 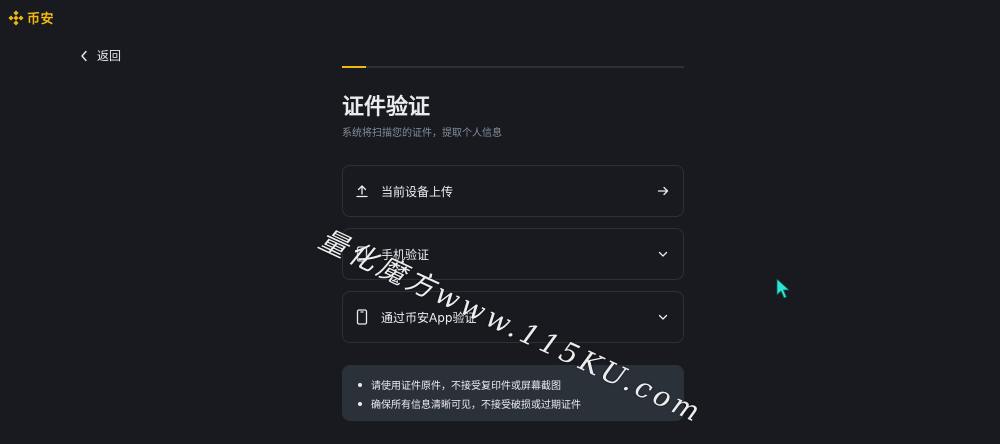 What do you see at coordinates (41, 19) in the screenshot?
I see `logo-text: 币安` at bounding box center [41, 19].